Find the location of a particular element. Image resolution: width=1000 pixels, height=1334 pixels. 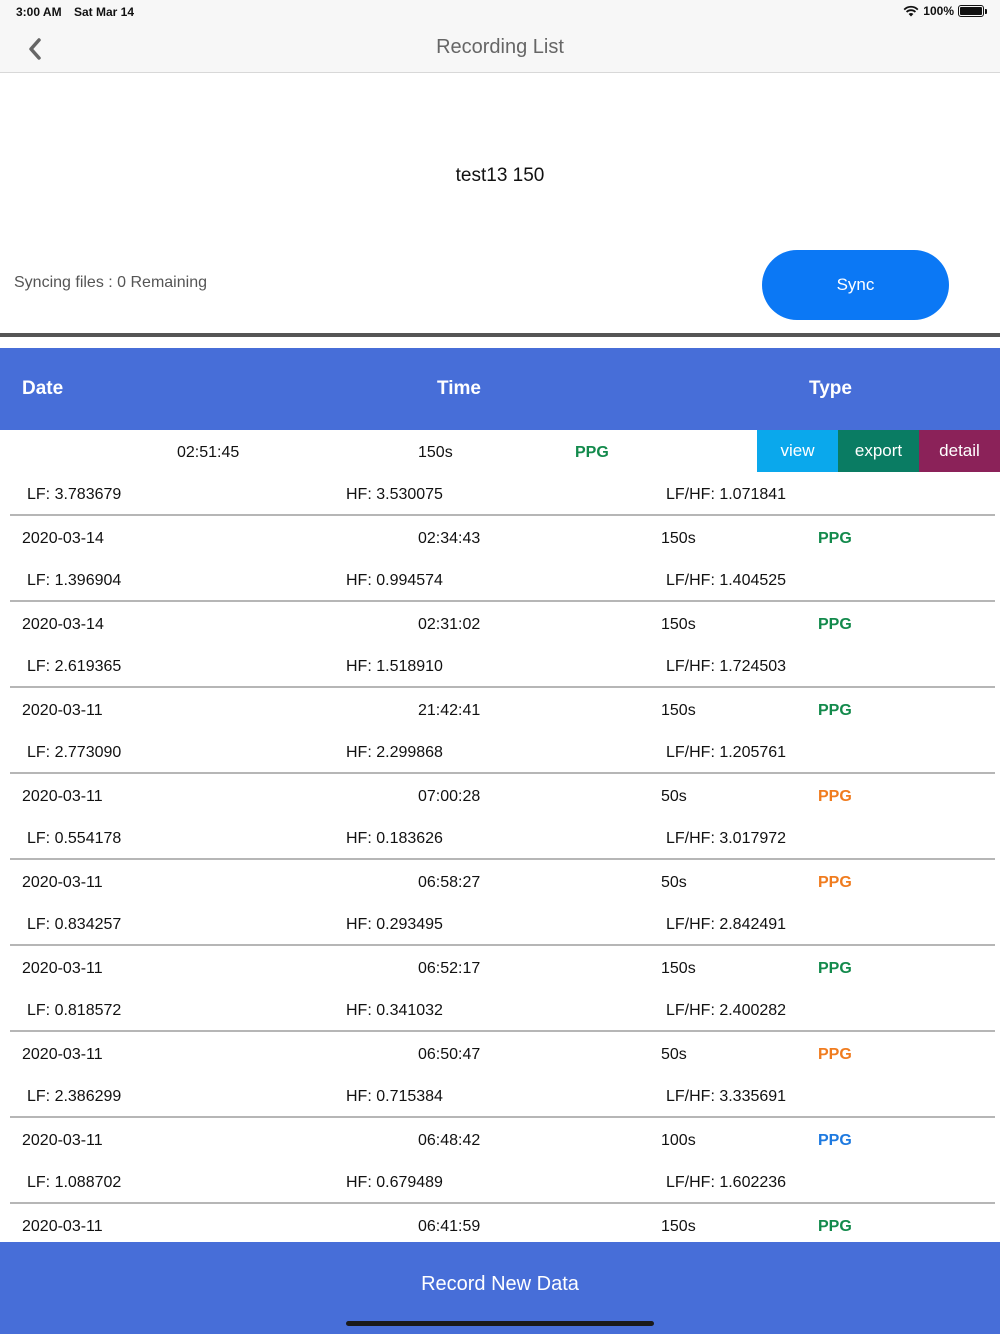

battery-level is located at coordinates (971, 11).